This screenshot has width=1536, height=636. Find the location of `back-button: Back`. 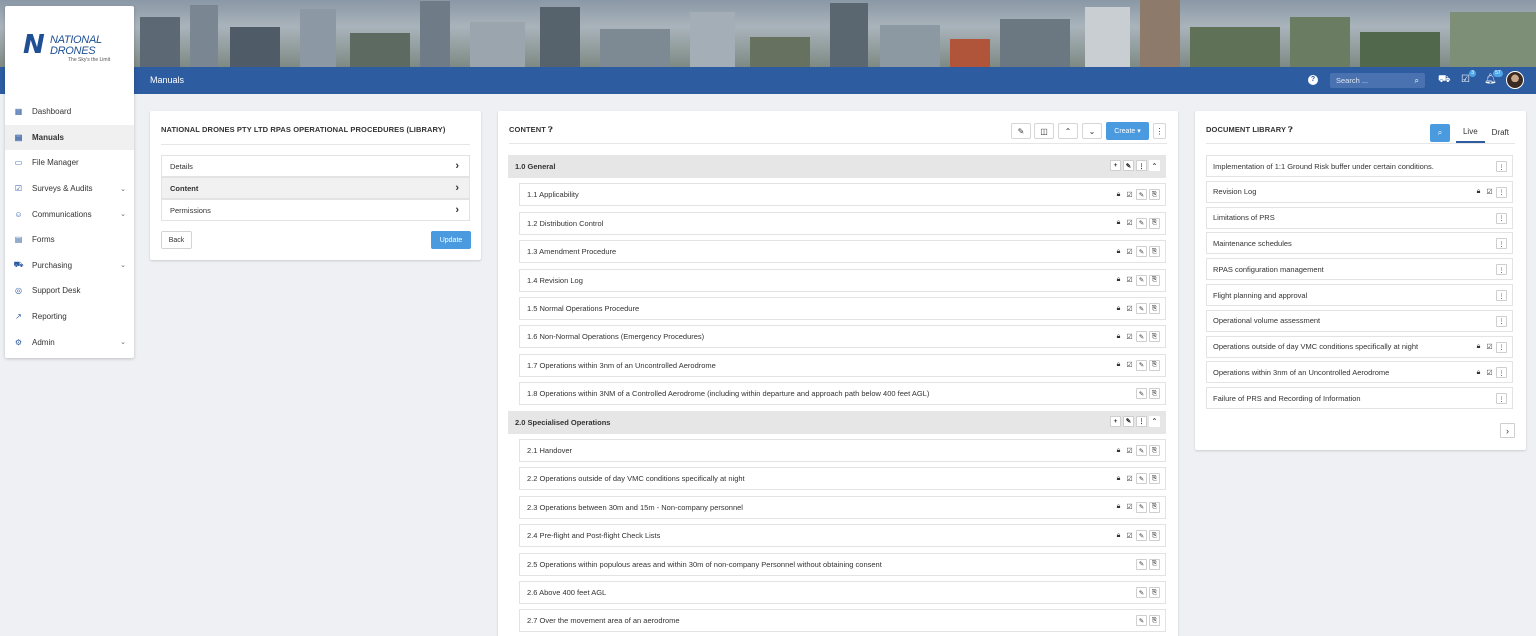

back-button: Back is located at coordinates (176, 240).